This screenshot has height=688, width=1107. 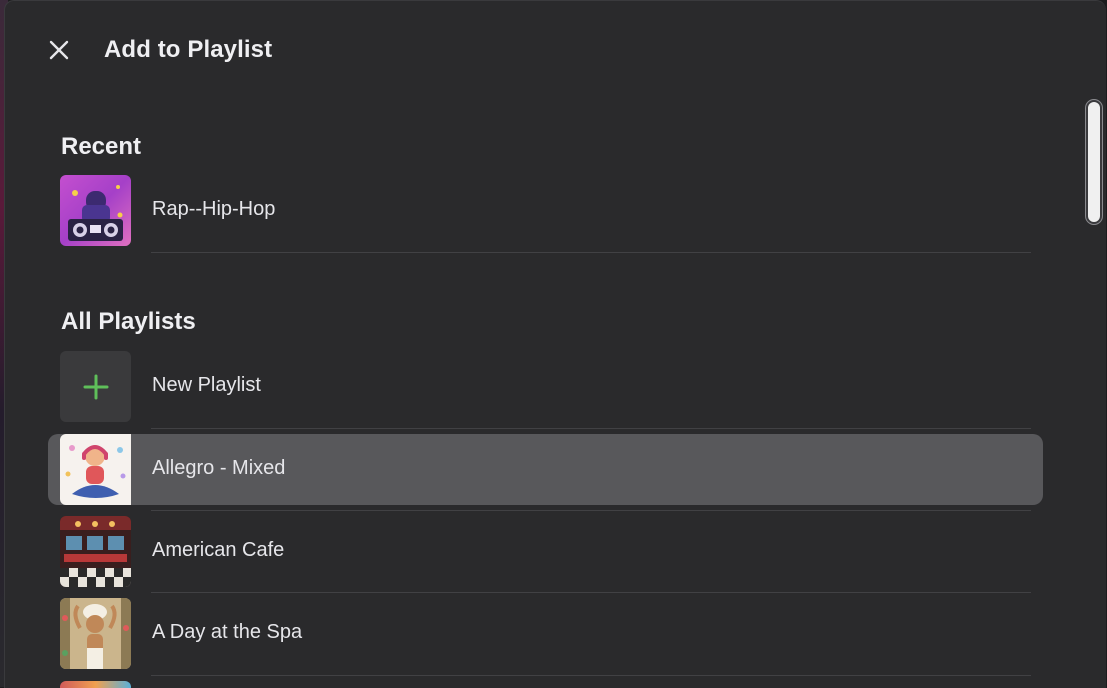 I want to click on playlist-name: Rap--Hip-Hop, so click(x=214, y=209).